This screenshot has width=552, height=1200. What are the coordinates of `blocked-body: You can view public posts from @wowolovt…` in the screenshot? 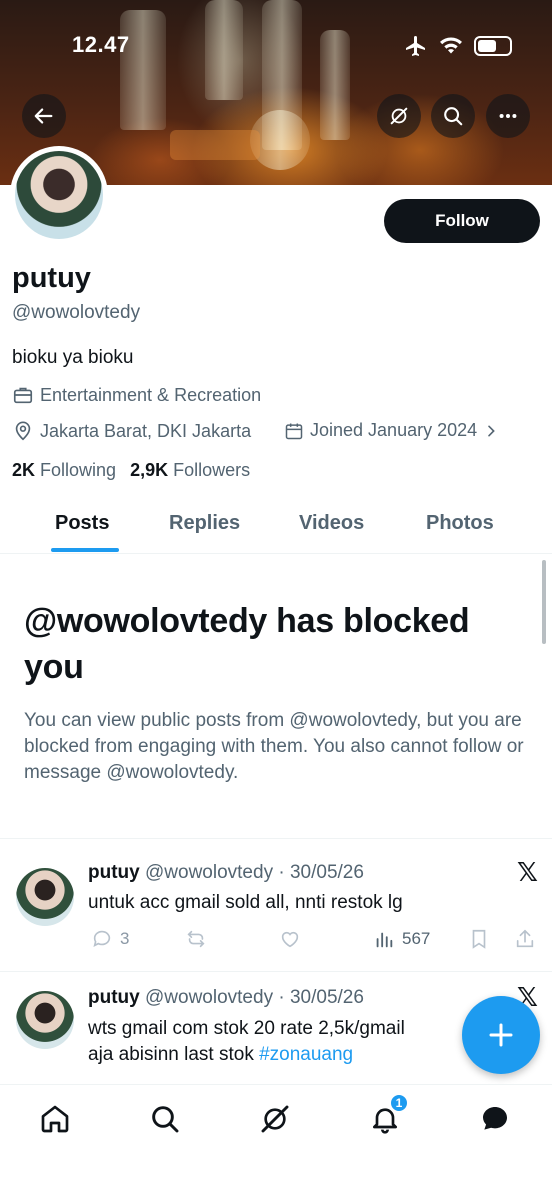 It's located at (274, 746).